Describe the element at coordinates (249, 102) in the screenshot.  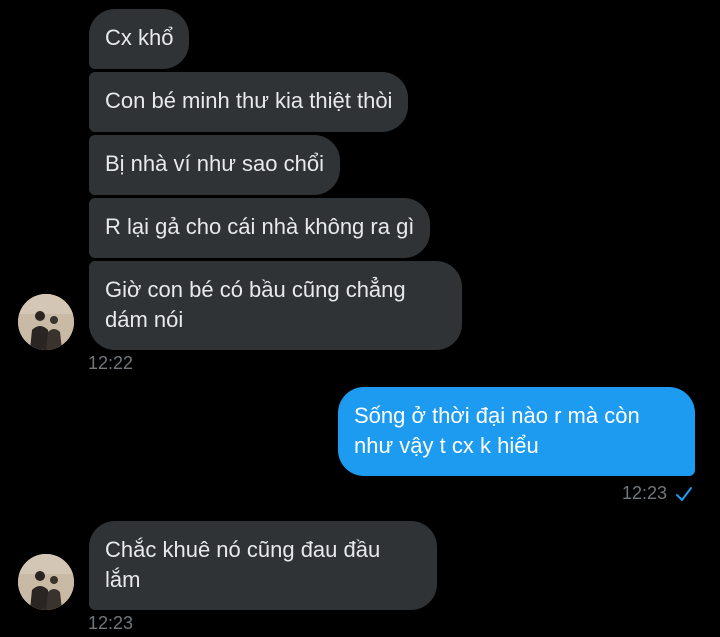
I see `message-bubble-incoming: Con bé minh thư kia thiệt thòi` at that location.